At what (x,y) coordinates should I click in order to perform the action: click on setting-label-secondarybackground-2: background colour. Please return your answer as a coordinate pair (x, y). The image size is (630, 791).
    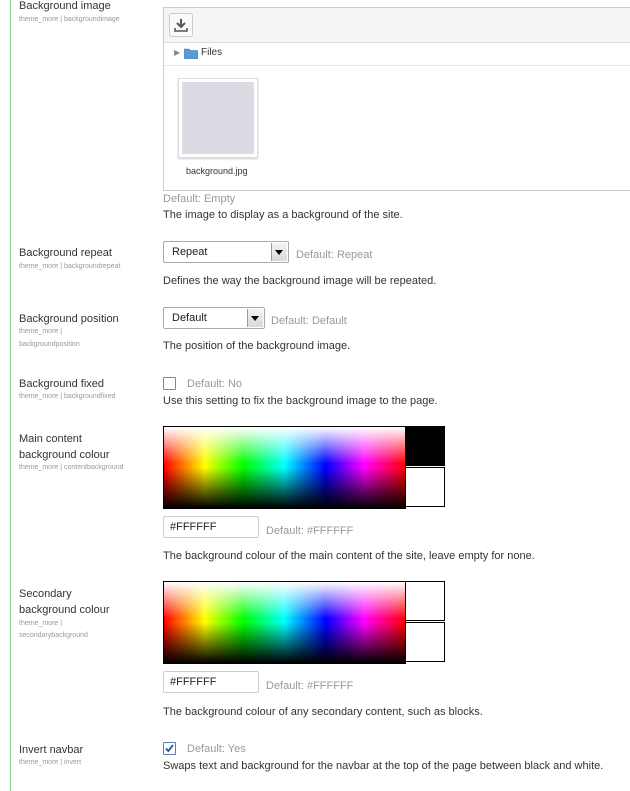
    Looking at the image, I should click on (64, 610).